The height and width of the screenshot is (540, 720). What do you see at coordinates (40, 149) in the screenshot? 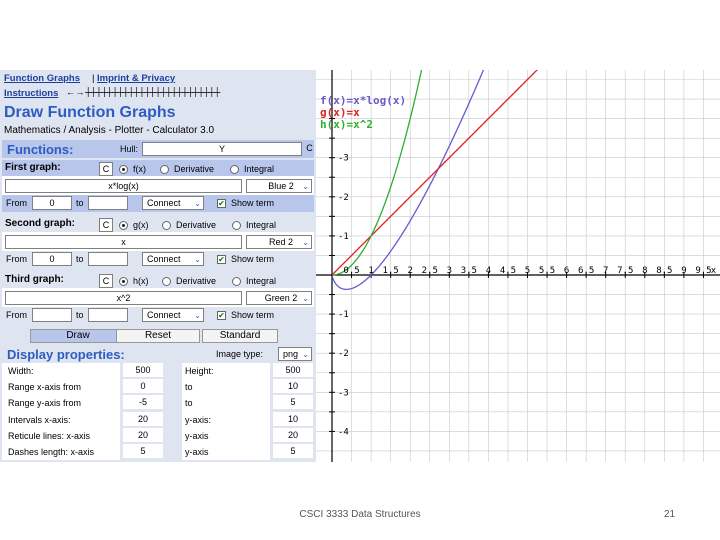
I see `functions-heading: Functions:` at bounding box center [40, 149].